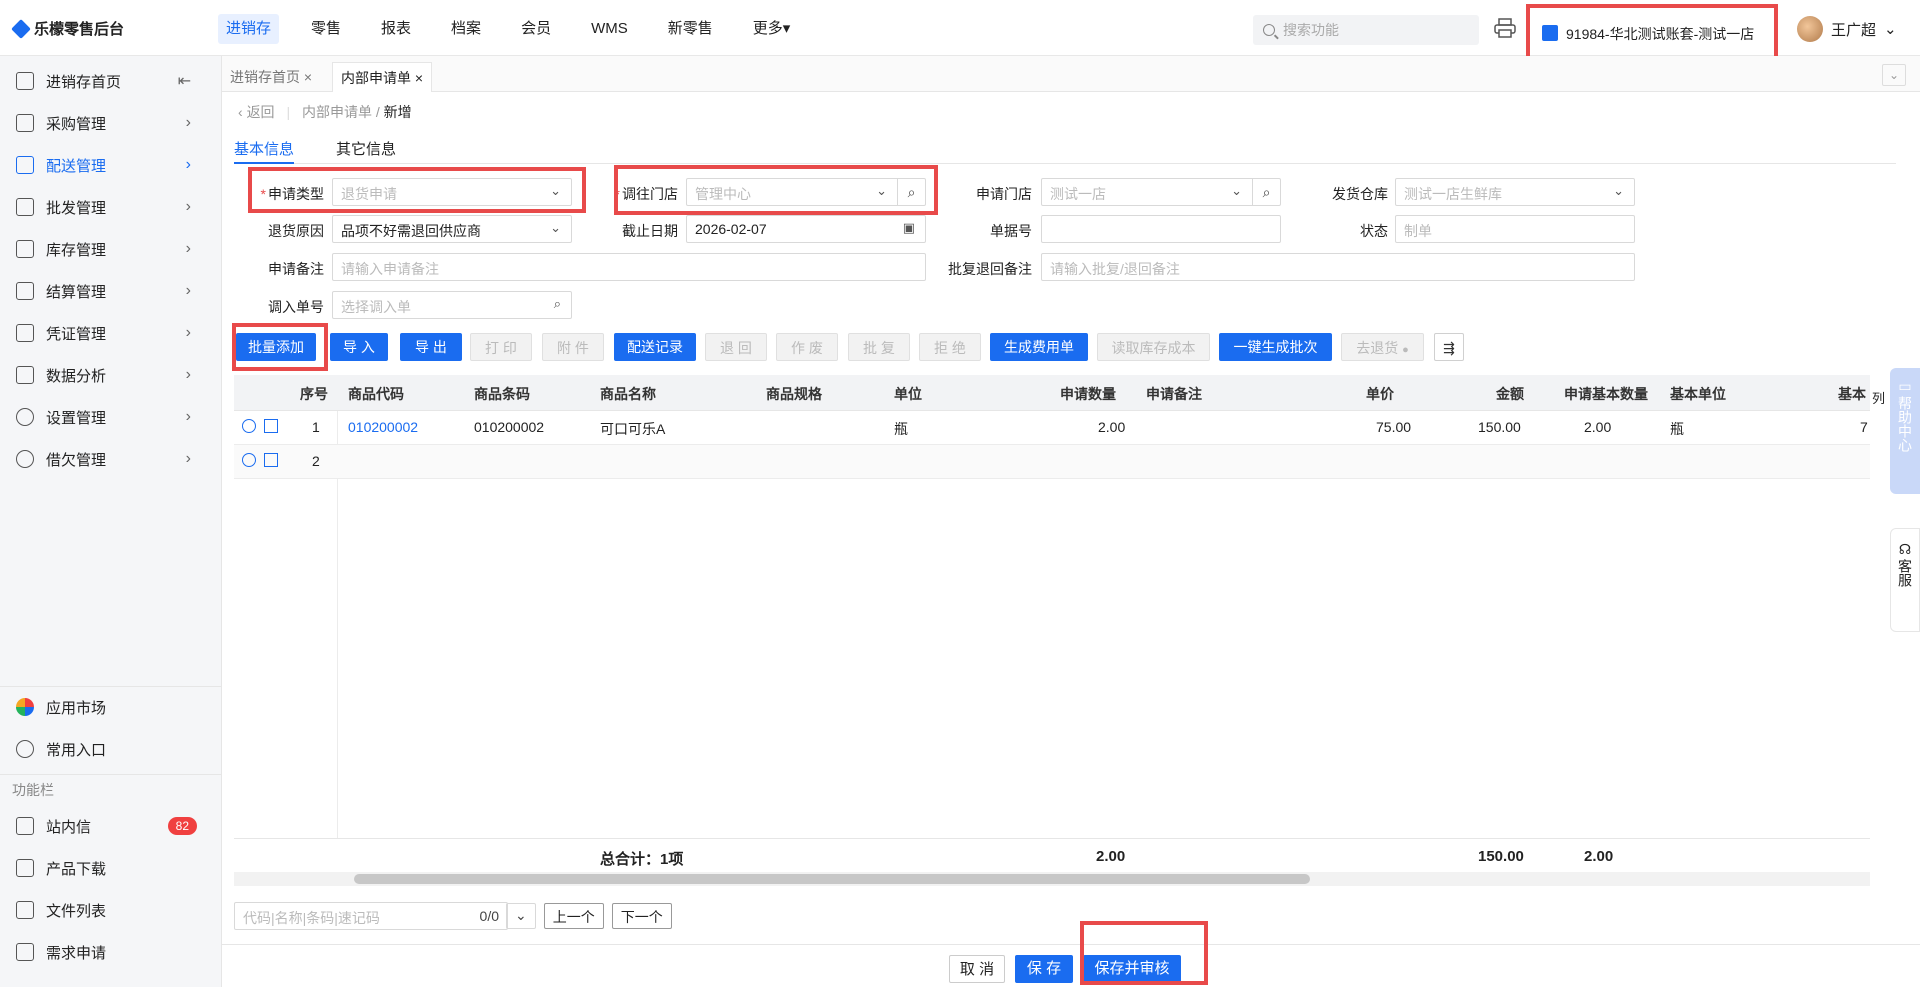  I want to click on topnav-retail: 零售, so click(326, 29).